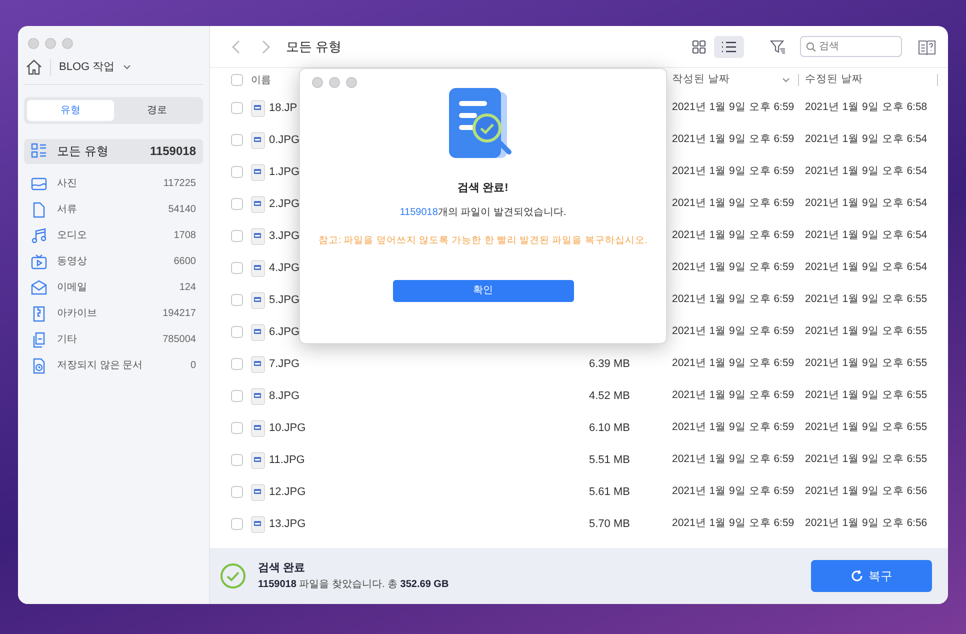  What do you see at coordinates (113, 261) in the screenshot?
I see `category-item: 동영상 6600` at bounding box center [113, 261].